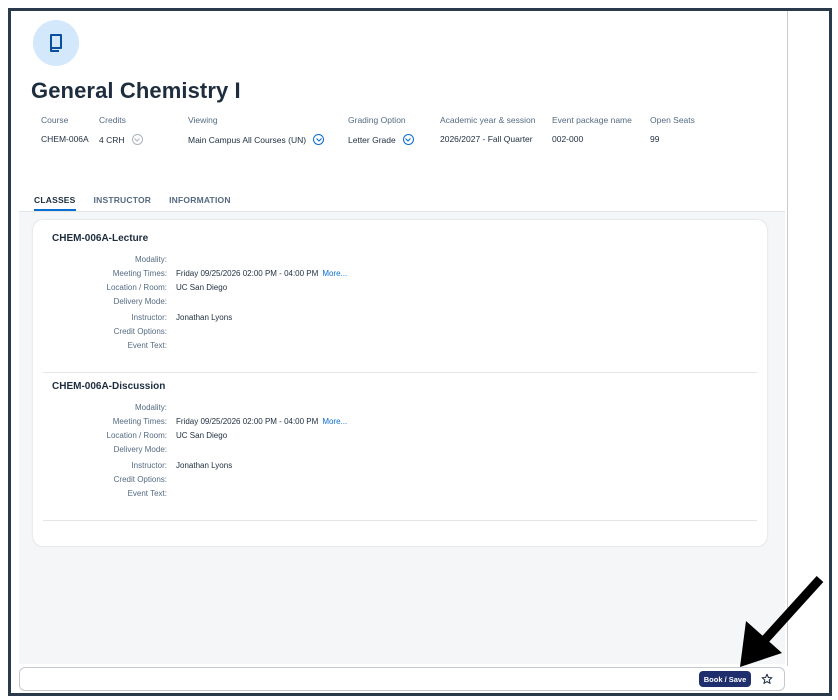 This screenshot has width=838, height=700. I want to click on footer-bar, so click(402, 679).